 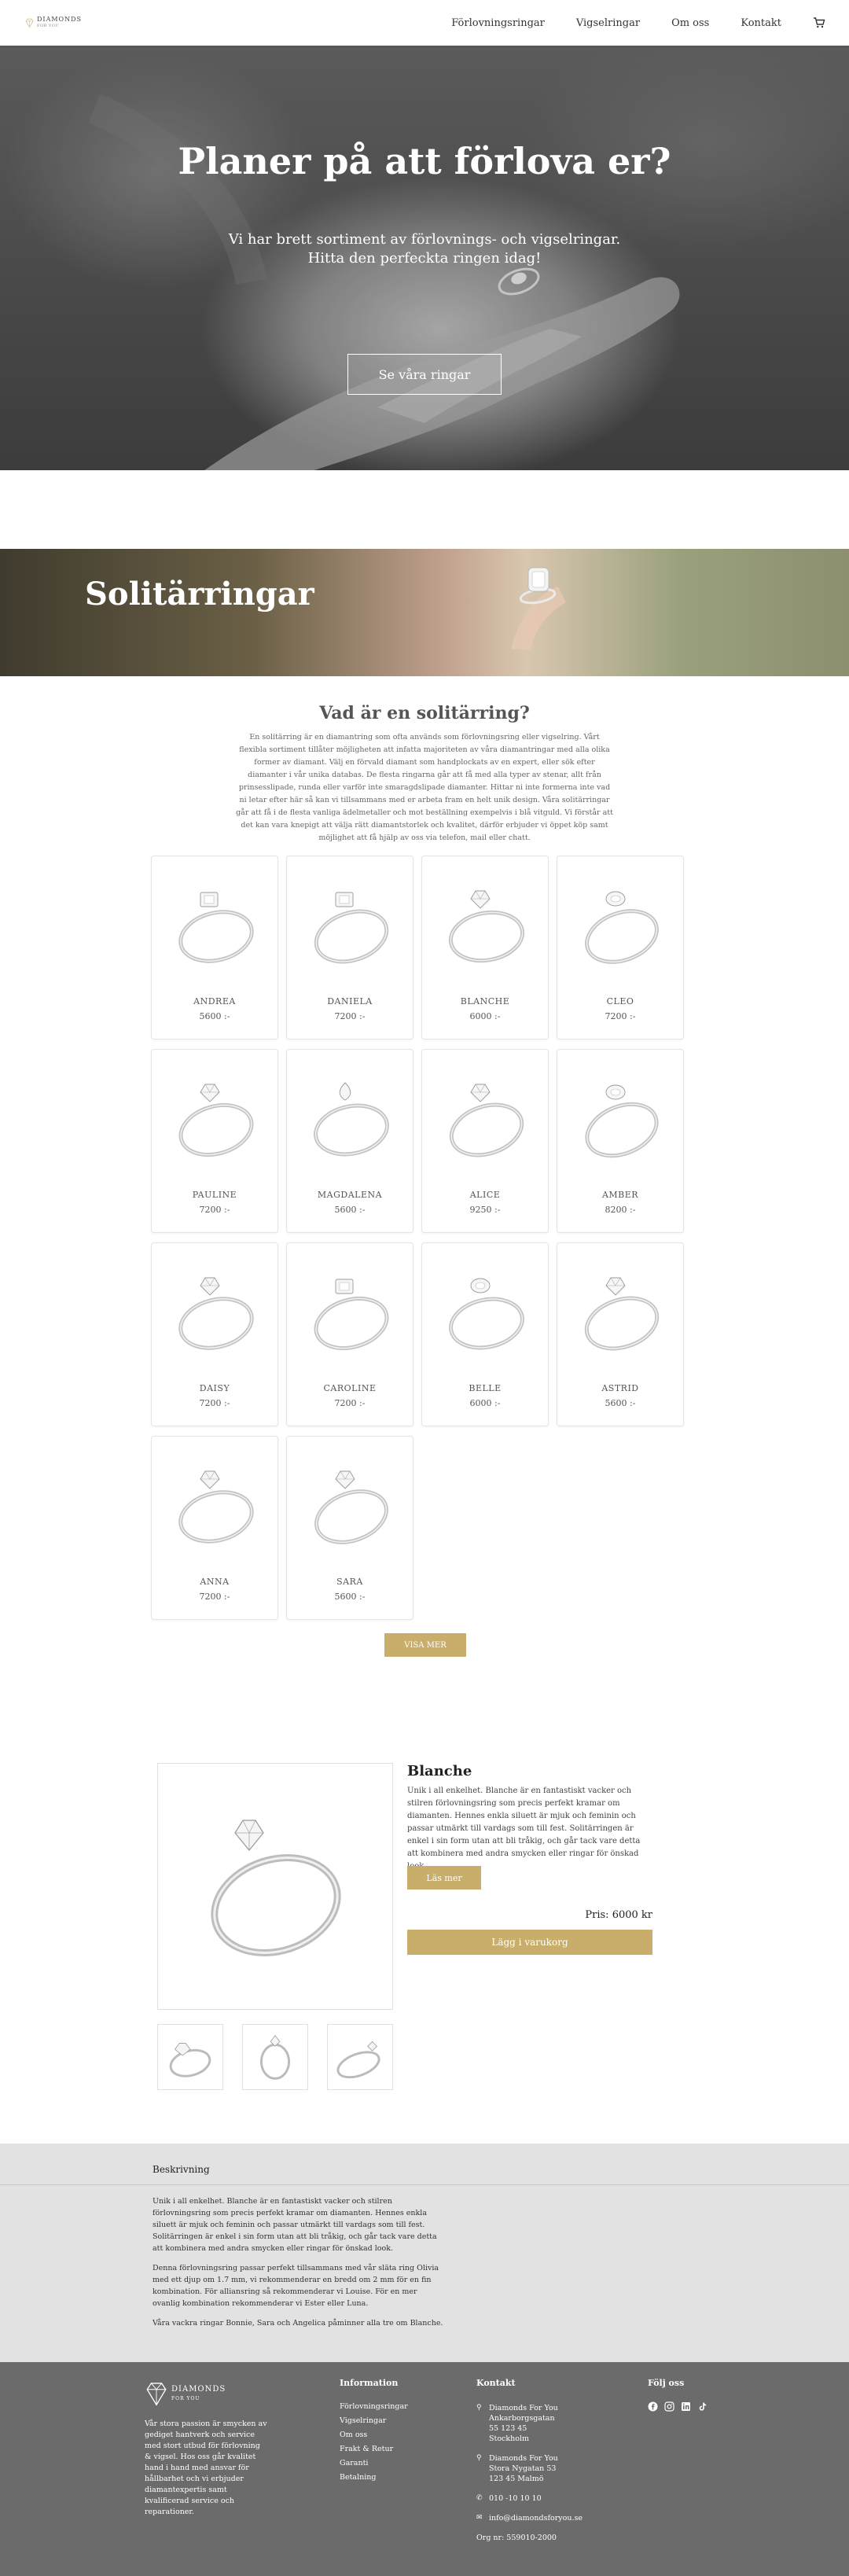 What do you see at coordinates (214, 1195) in the screenshot?
I see `product-name: PAULINE` at bounding box center [214, 1195].